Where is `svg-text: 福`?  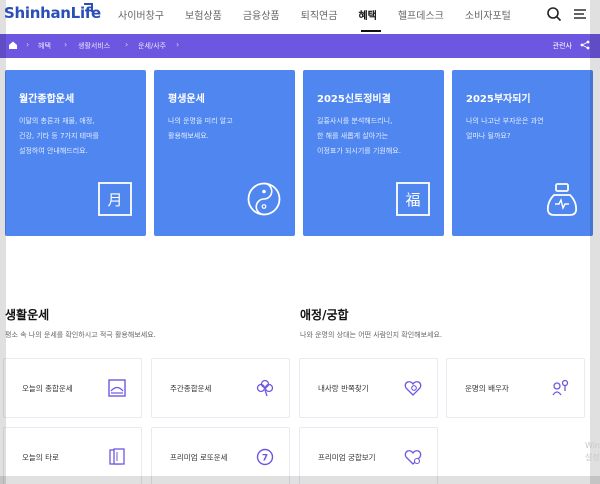
svg-text: 福 is located at coordinates (412, 200).